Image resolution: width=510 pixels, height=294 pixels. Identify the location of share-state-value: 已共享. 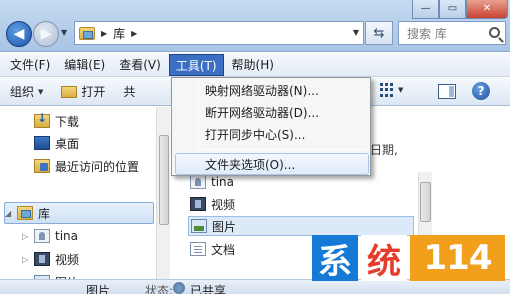
(208, 289).